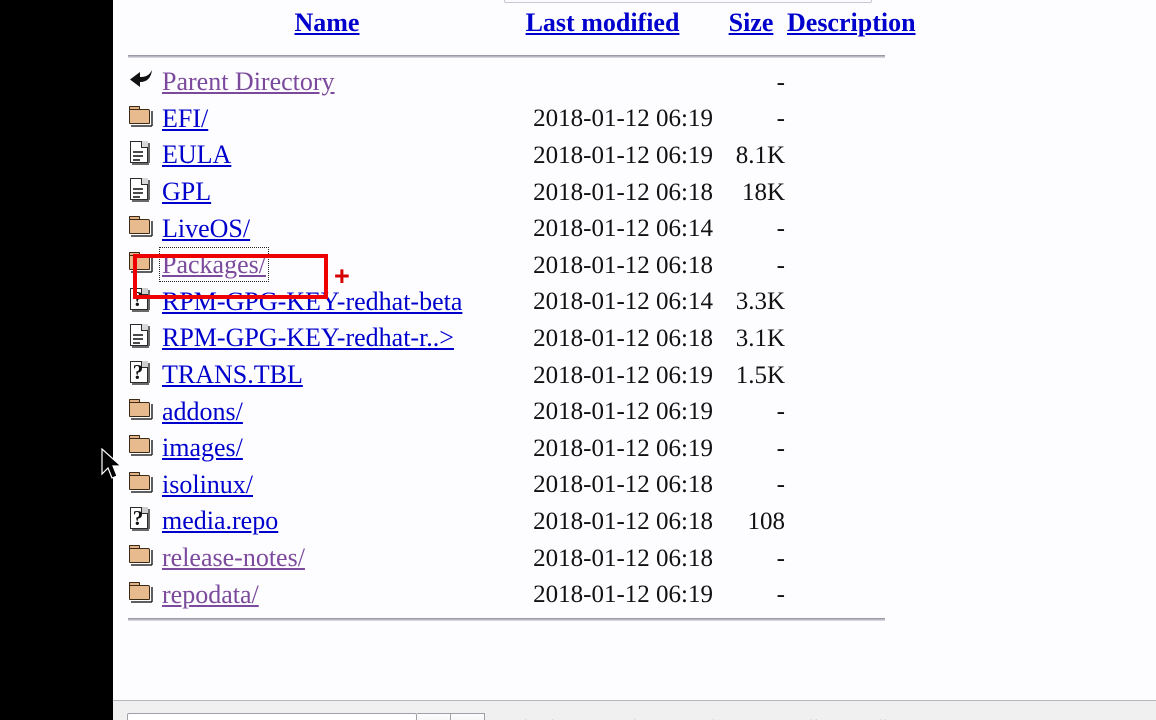 Image resolution: width=1156 pixels, height=720 pixels. What do you see at coordinates (308, 337) in the screenshot?
I see `file-link: RPM-GPG-KEY-redhat-r..>` at bounding box center [308, 337].